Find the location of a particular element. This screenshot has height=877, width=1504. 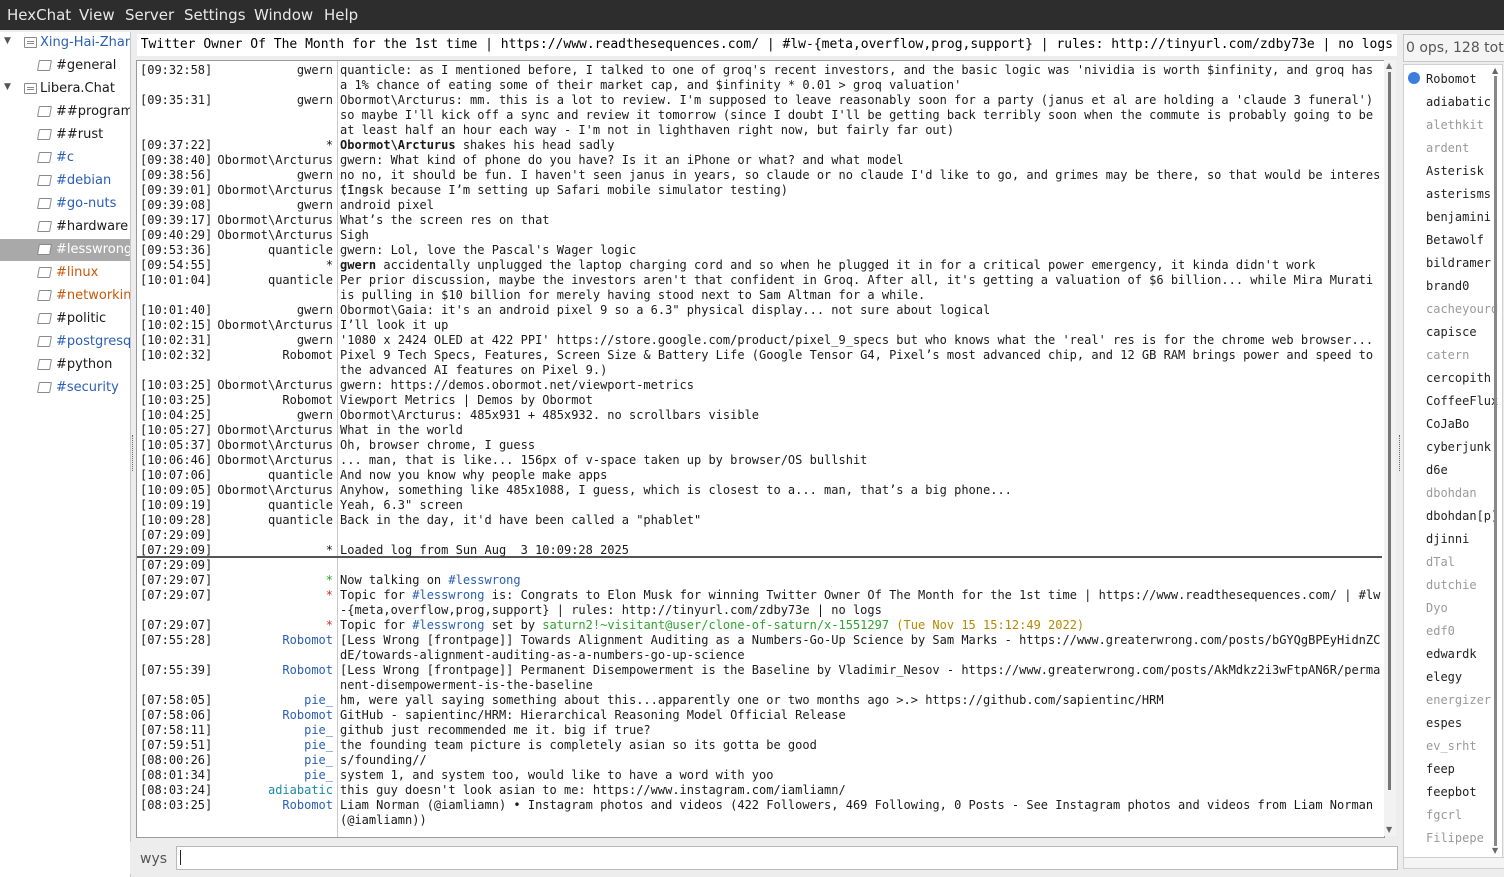

chat-scroll-thumb is located at coordinates (1389, 431).